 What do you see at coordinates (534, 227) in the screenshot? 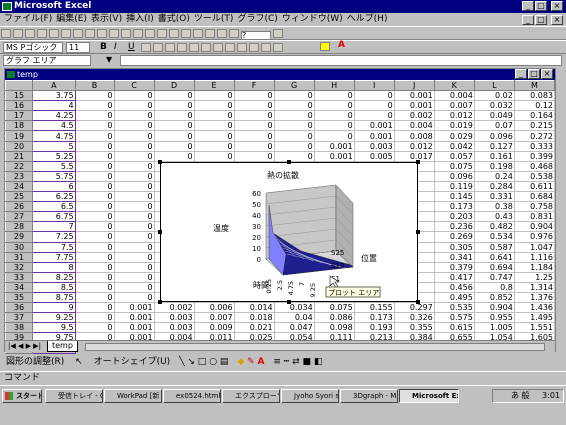
I see `cell: 0.904` at bounding box center [534, 227].